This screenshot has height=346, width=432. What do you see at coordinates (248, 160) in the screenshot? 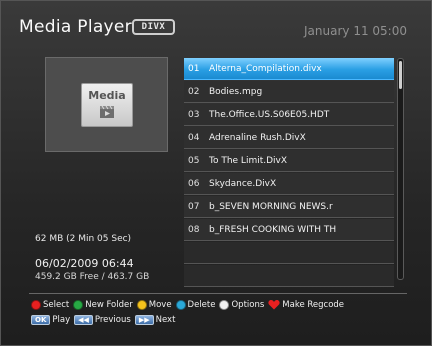
I see `list-item-name: To The Limit.DivX` at bounding box center [248, 160].